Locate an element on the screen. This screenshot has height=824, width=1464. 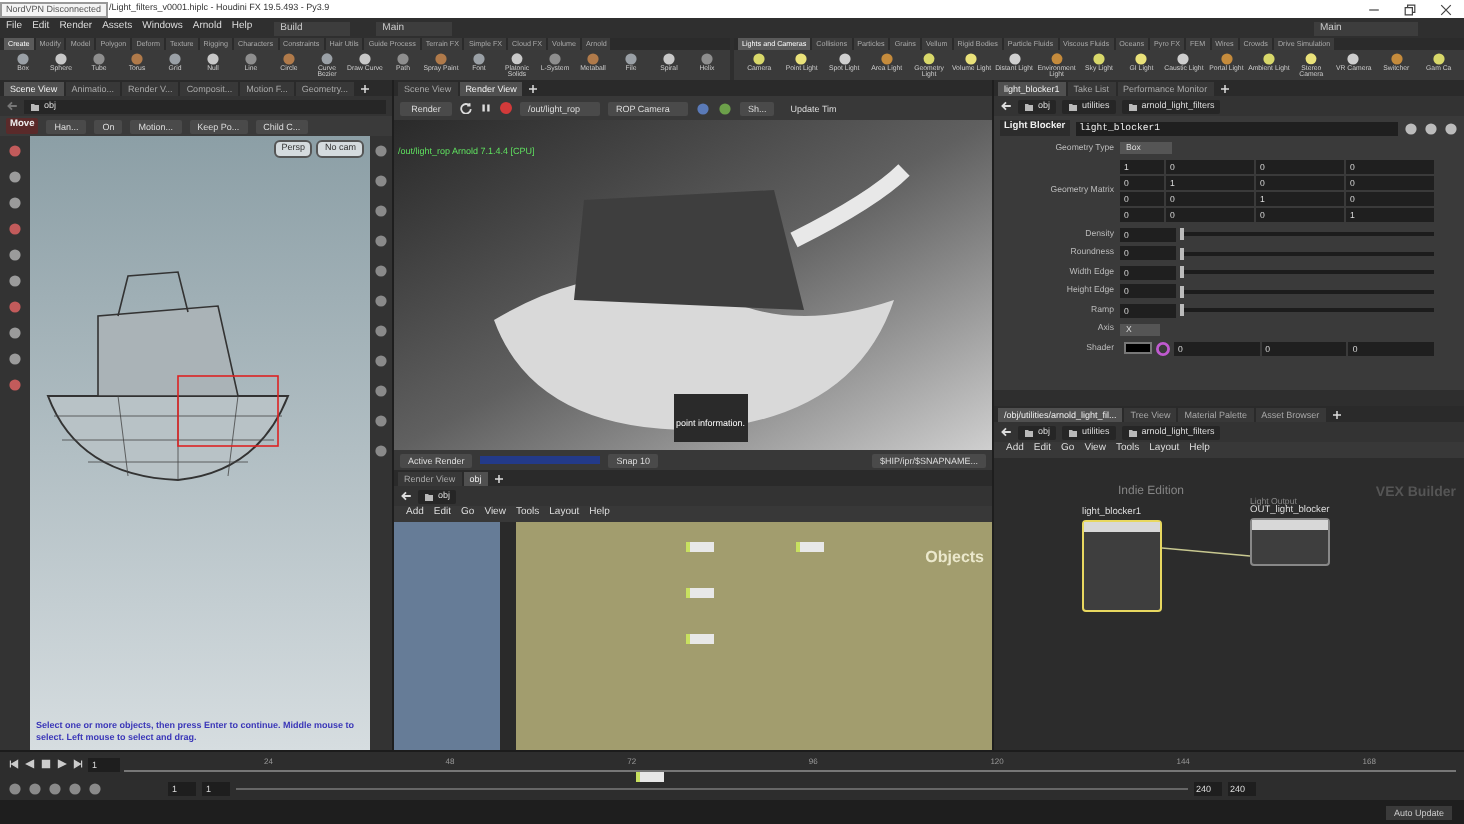
skip-to-end-icon is located at coordinates (78, 764).